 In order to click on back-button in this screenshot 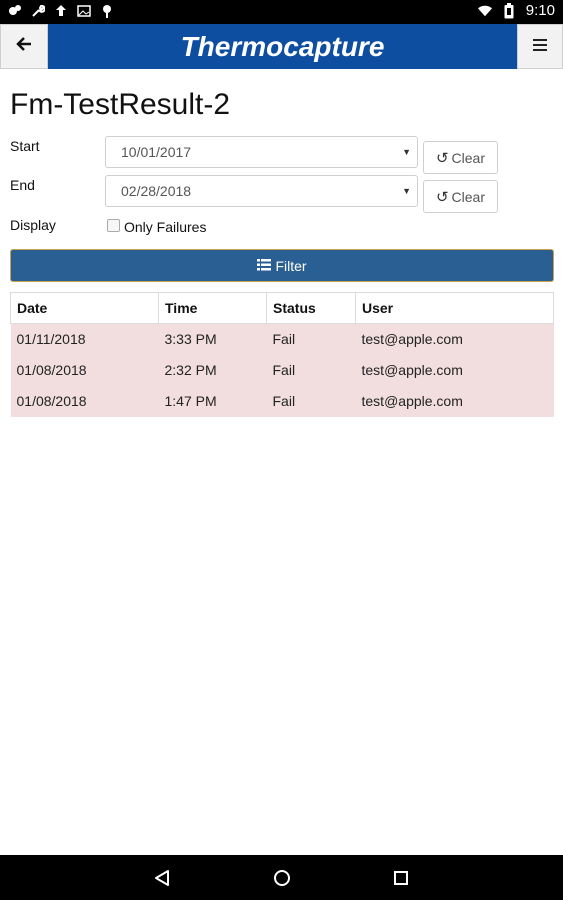, I will do `click(24, 46)`.